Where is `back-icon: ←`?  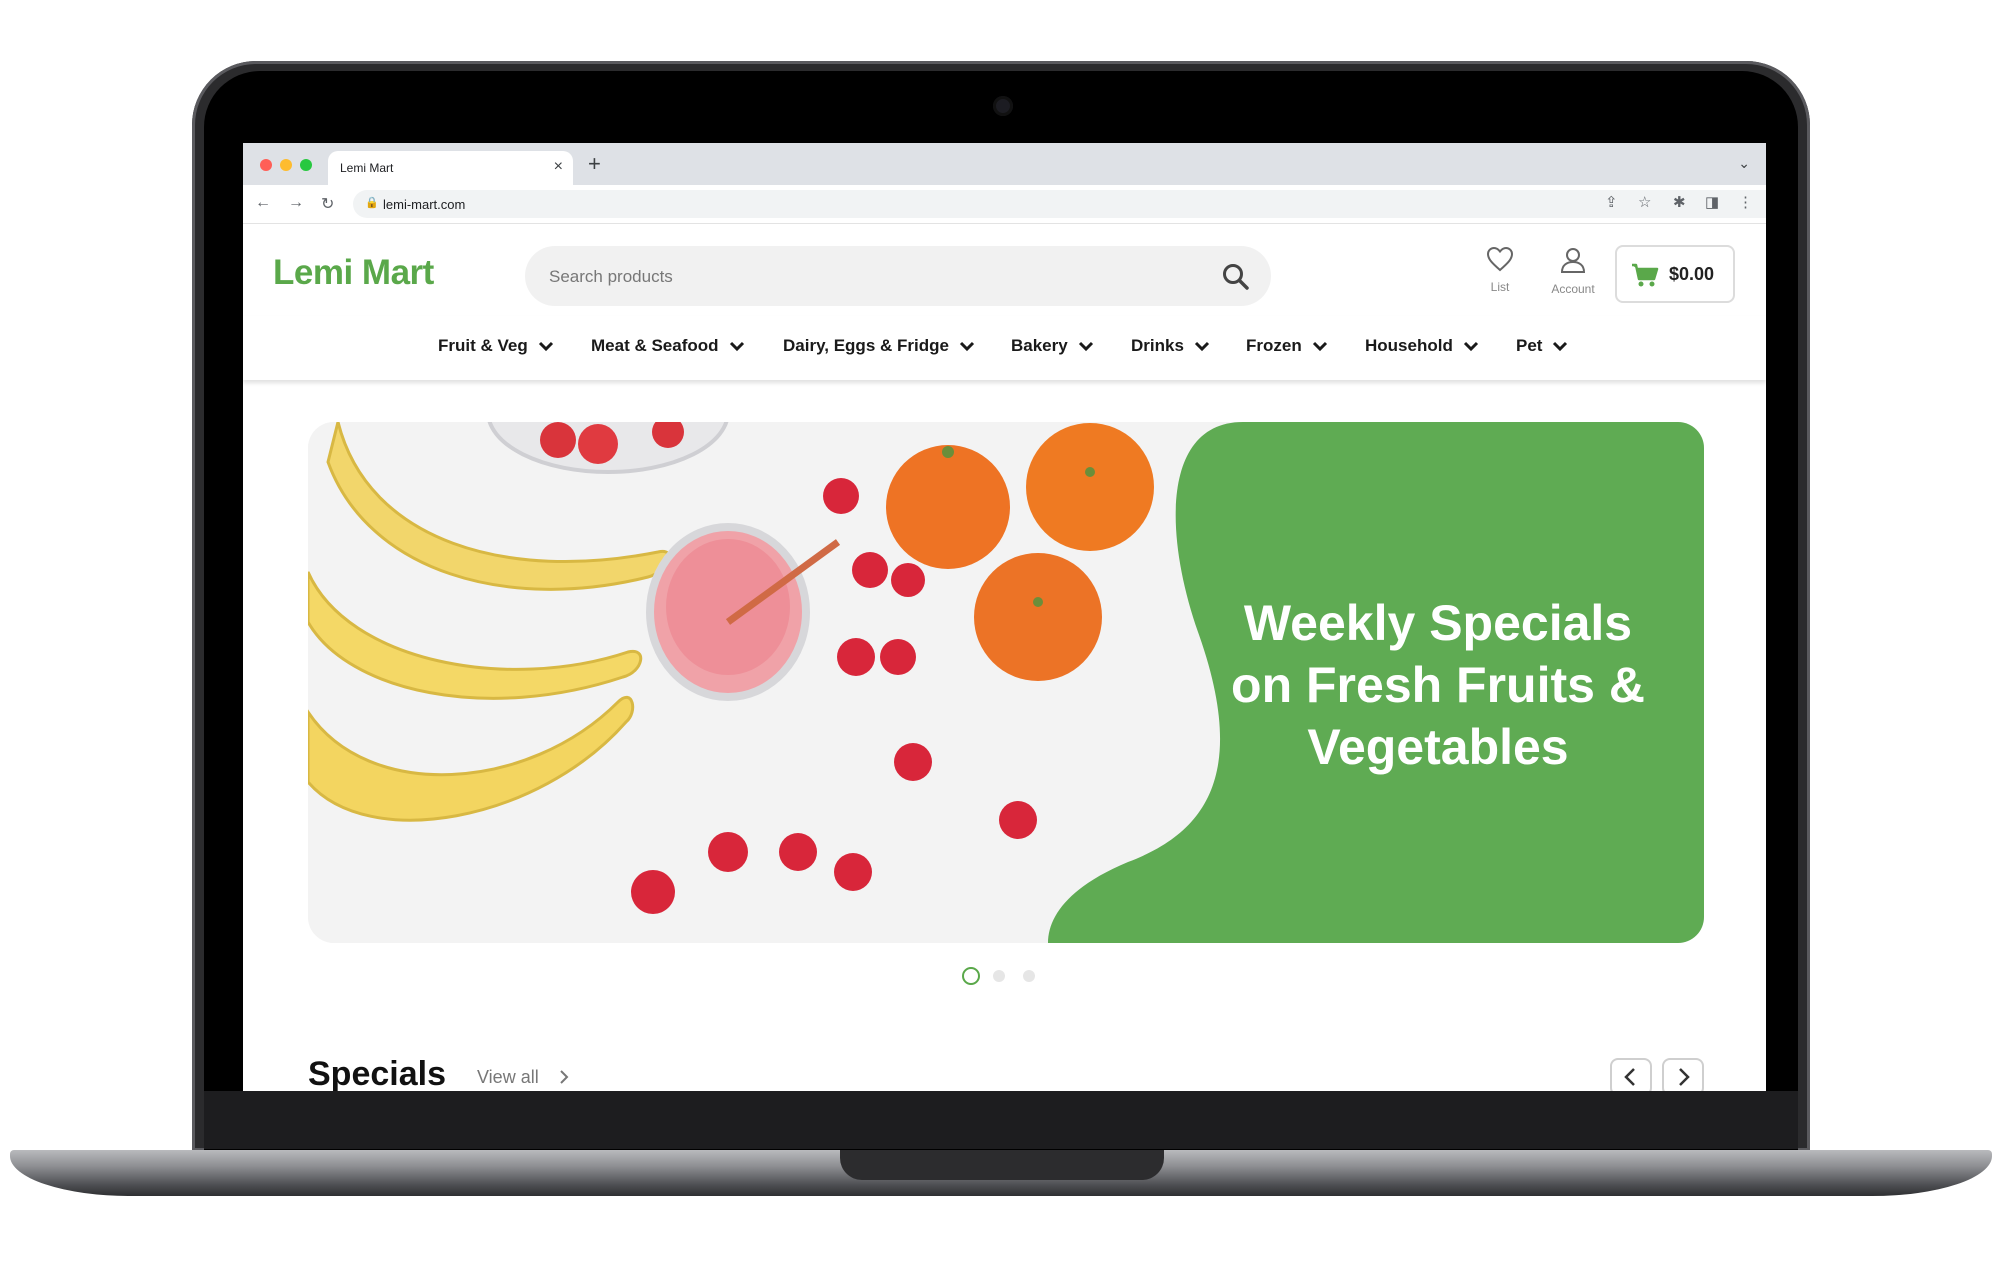 back-icon: ← is located at coordinates (263, 203).